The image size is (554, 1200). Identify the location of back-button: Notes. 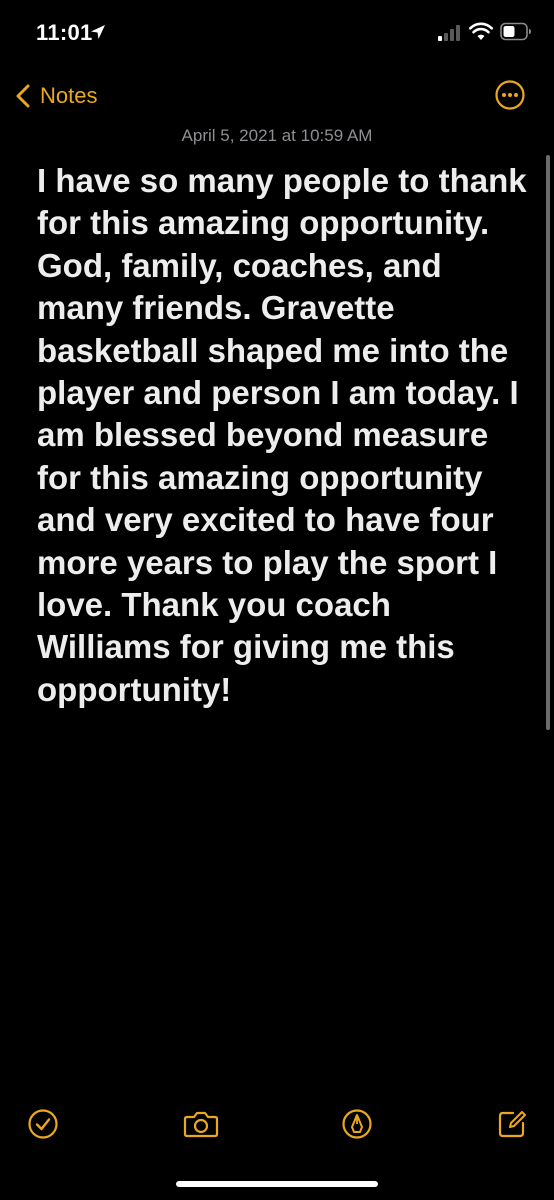
(55, 96).